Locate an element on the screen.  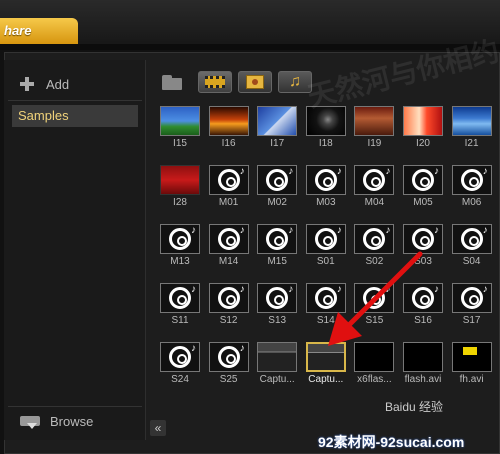
tile-caption: M04 is located at coordinates (374, 202).